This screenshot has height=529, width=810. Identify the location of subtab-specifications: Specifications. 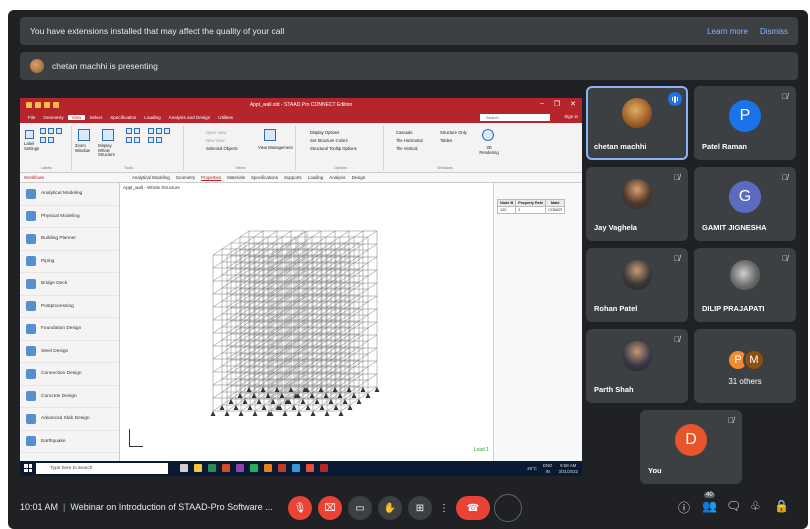
(264, 177).